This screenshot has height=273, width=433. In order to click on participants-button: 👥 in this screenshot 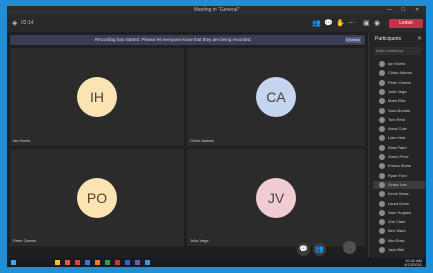, I will do `click(319, 249)`.